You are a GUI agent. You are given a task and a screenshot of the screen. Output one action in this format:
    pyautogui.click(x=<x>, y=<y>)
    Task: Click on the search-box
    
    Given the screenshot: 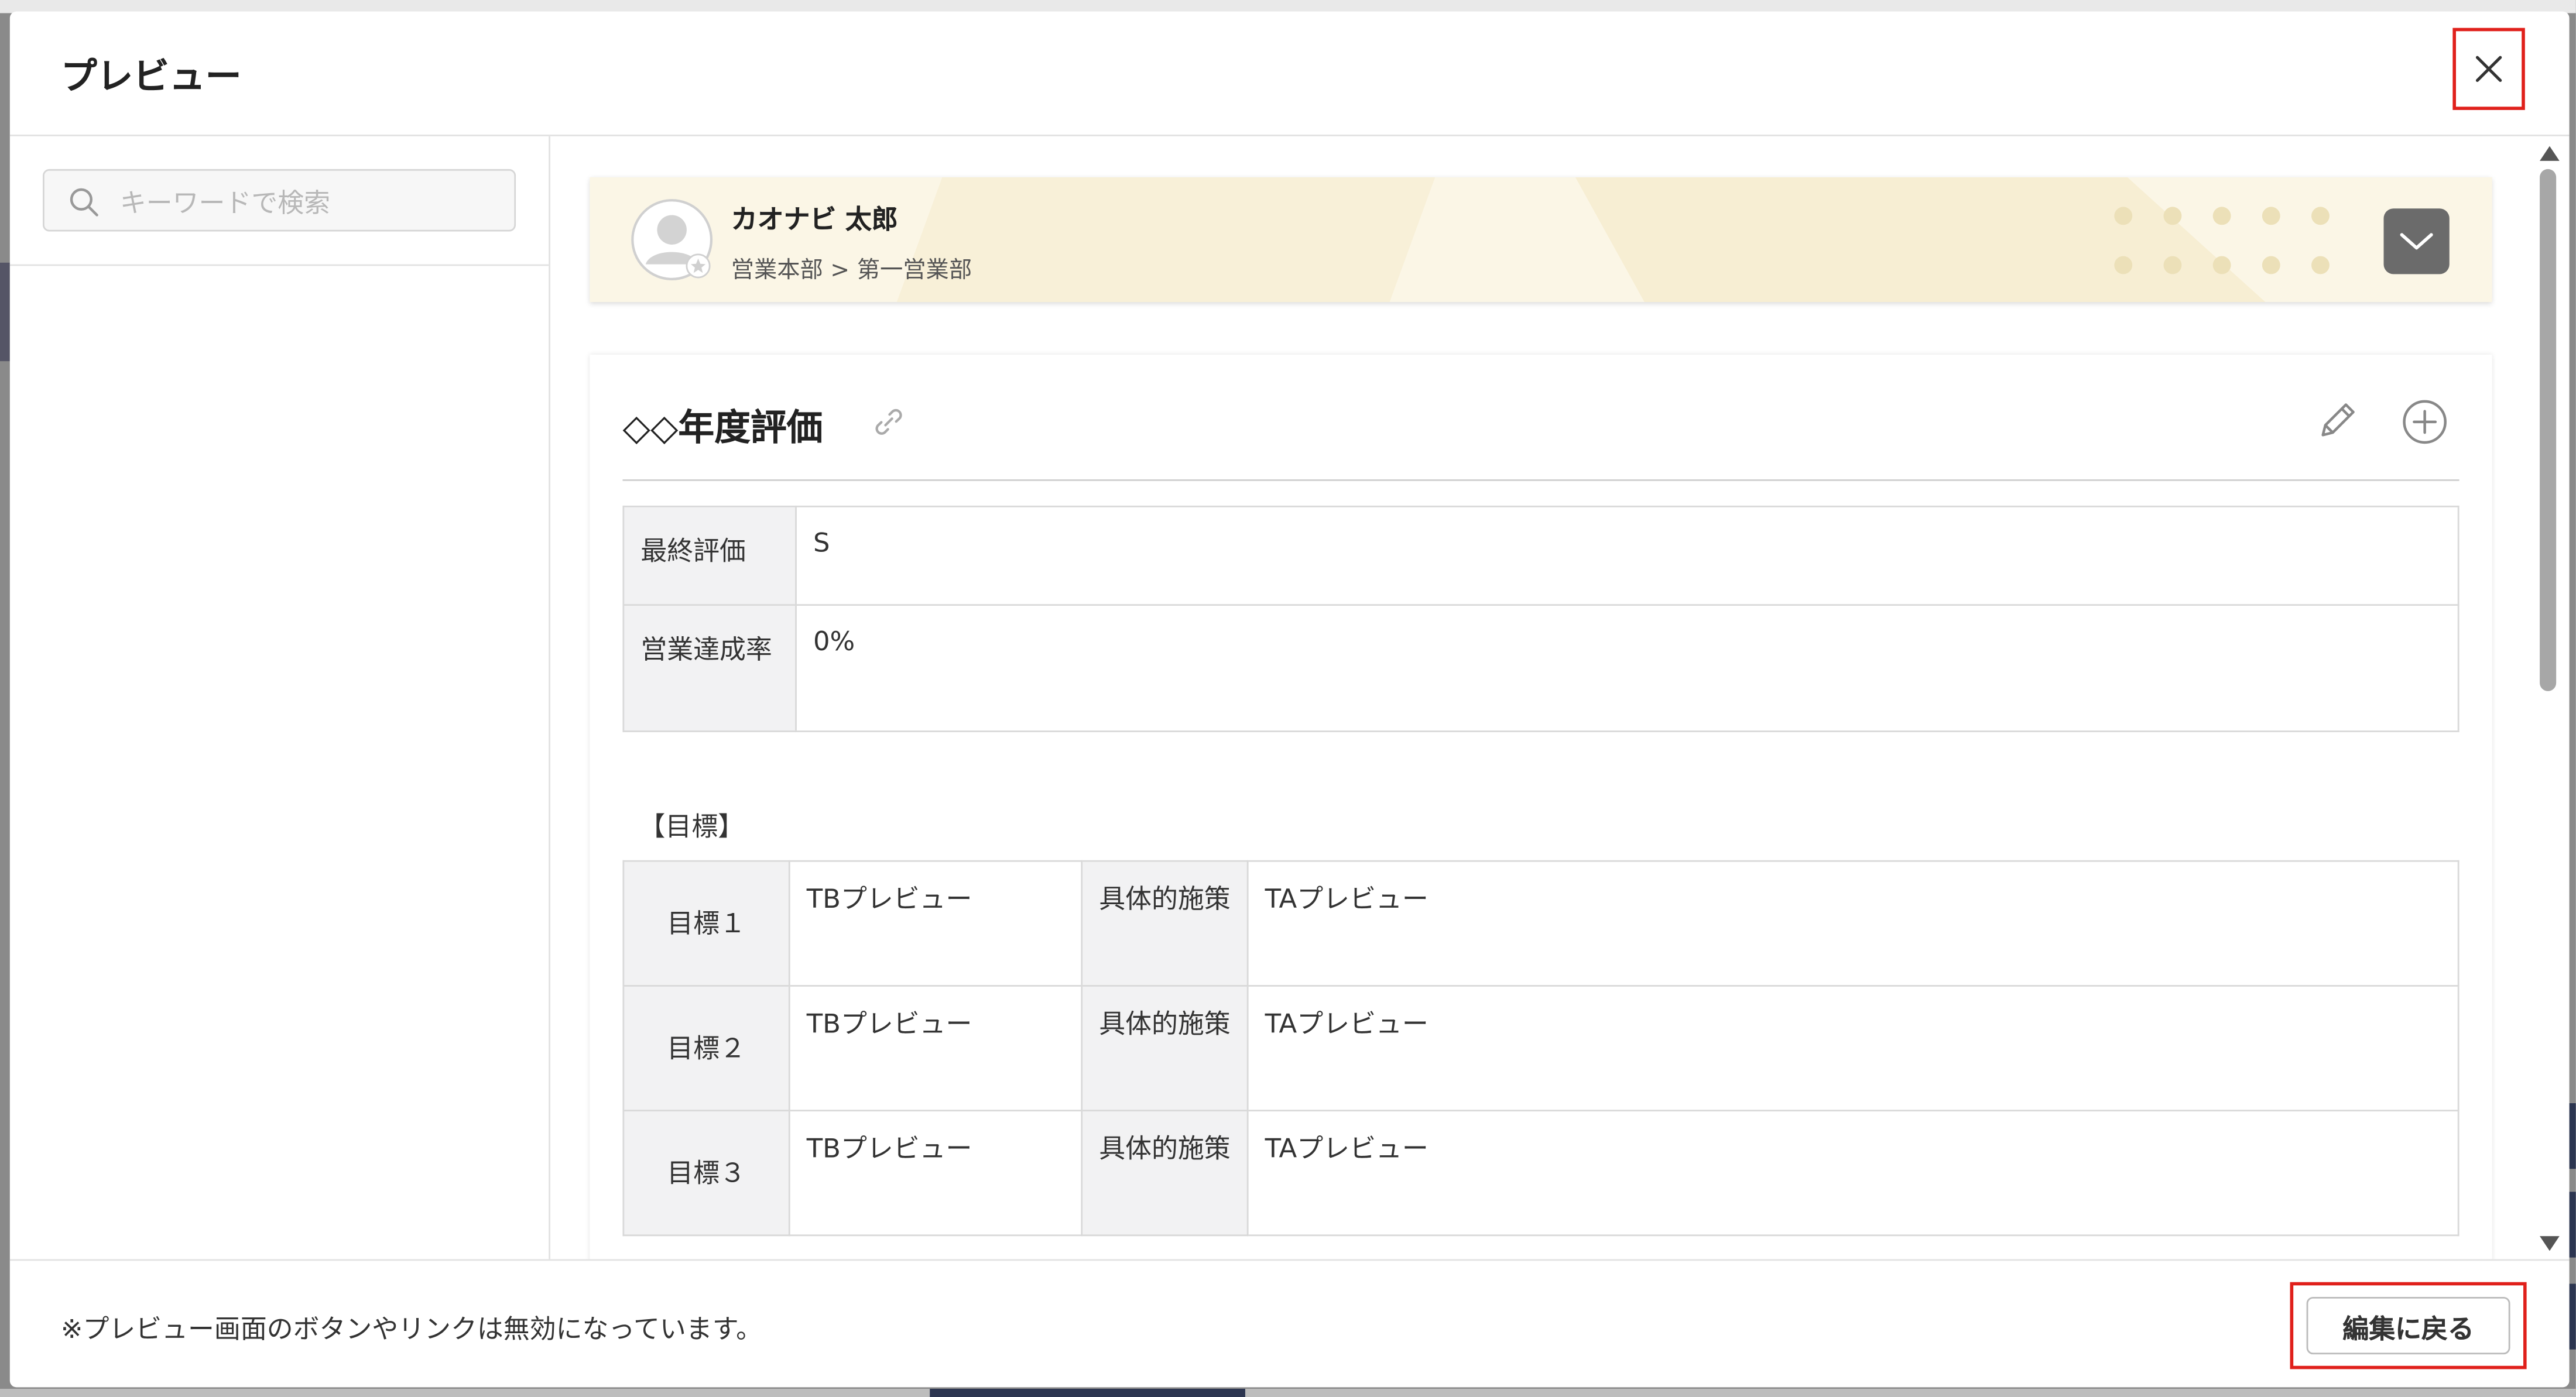 What is the action you would take?
    pyautogui.click(x=279, y=201)
    